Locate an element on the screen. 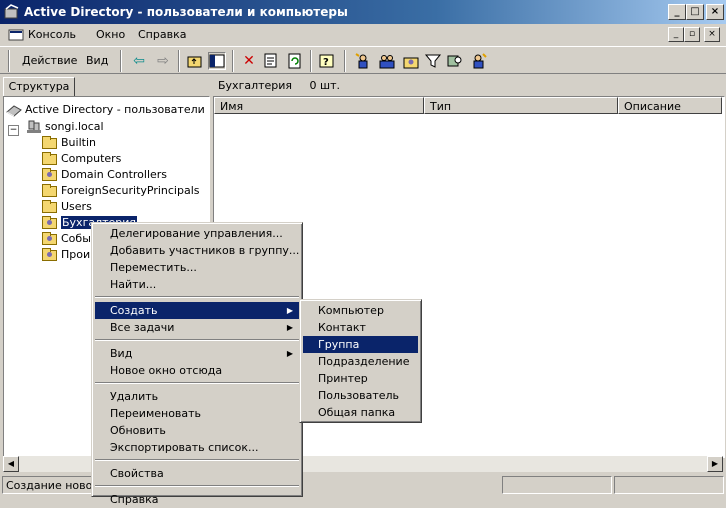 This screenshot has width=726, height=508. tree-item-computers: Computers is located at coordinates (81, 159).